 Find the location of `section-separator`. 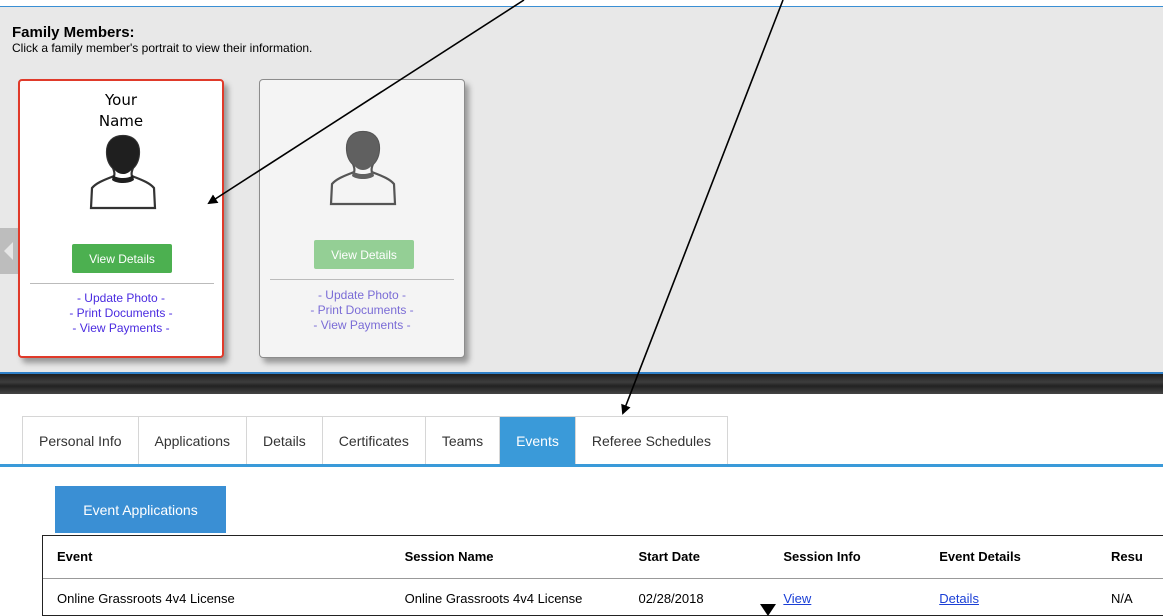

section-separator is located at coordinates (581, 384).